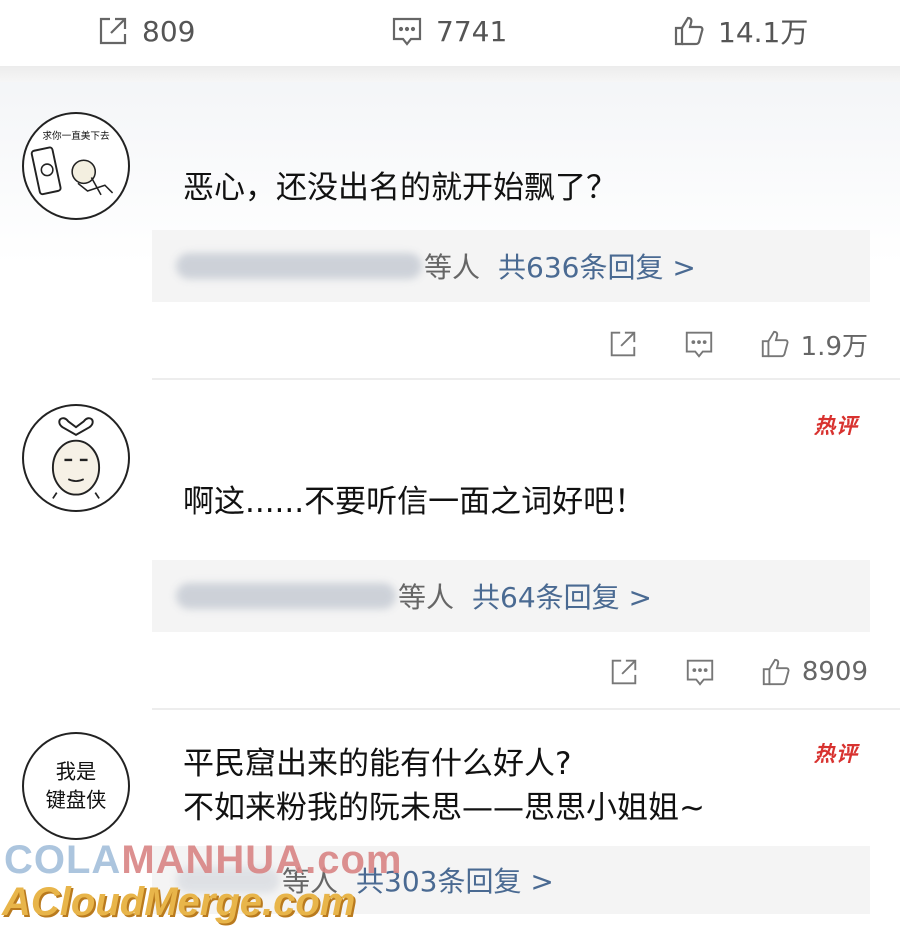 Image resolution: width=900 pixels, height=927 pixels. I want to click on like-button: 14.1万, so click(740, 31).